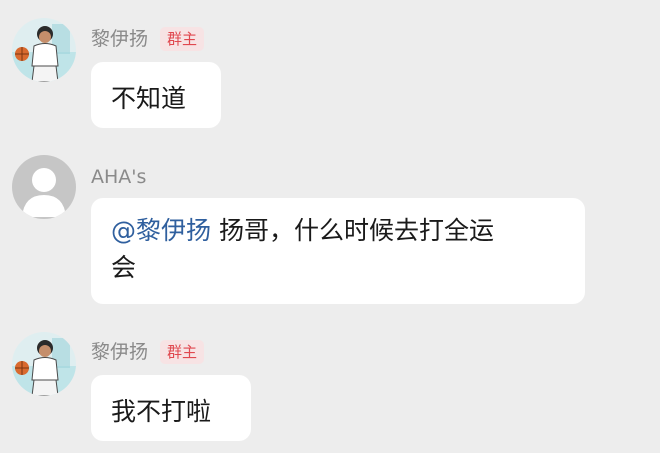 The image size is (660, 453). I want to click on default-user-avatar-icon, so click(44, 187).